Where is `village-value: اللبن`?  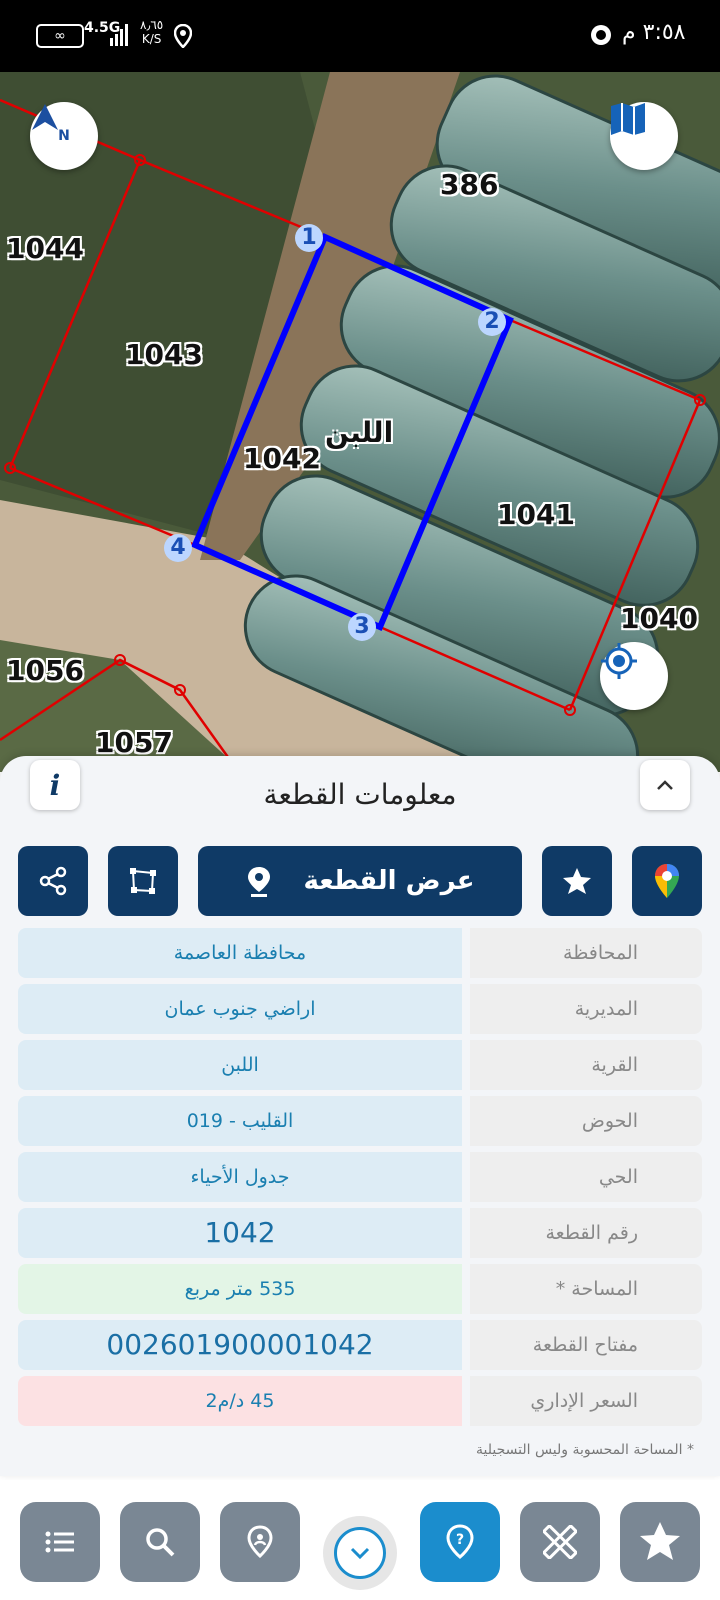
village-value: اللبن is located at coordinates (240, 1065).